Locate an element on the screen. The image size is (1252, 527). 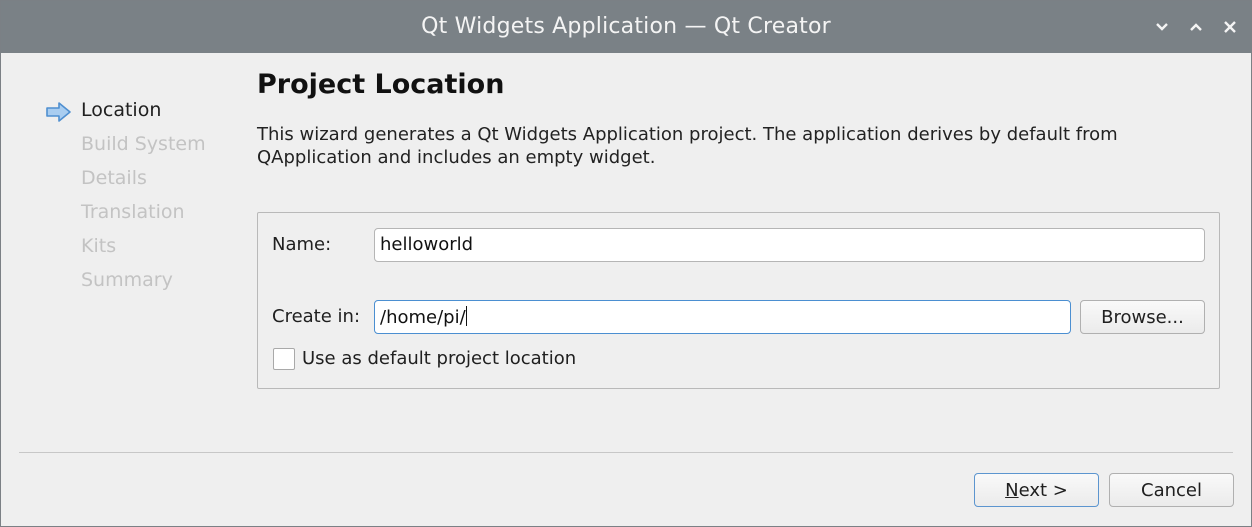
step-translation: Translation is located at coordinates (133, 212).